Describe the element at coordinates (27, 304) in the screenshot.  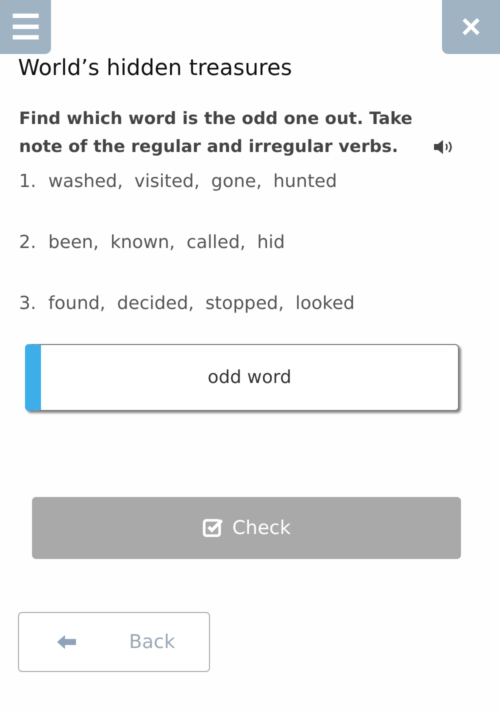
I see `item-number: 3.` at that location.